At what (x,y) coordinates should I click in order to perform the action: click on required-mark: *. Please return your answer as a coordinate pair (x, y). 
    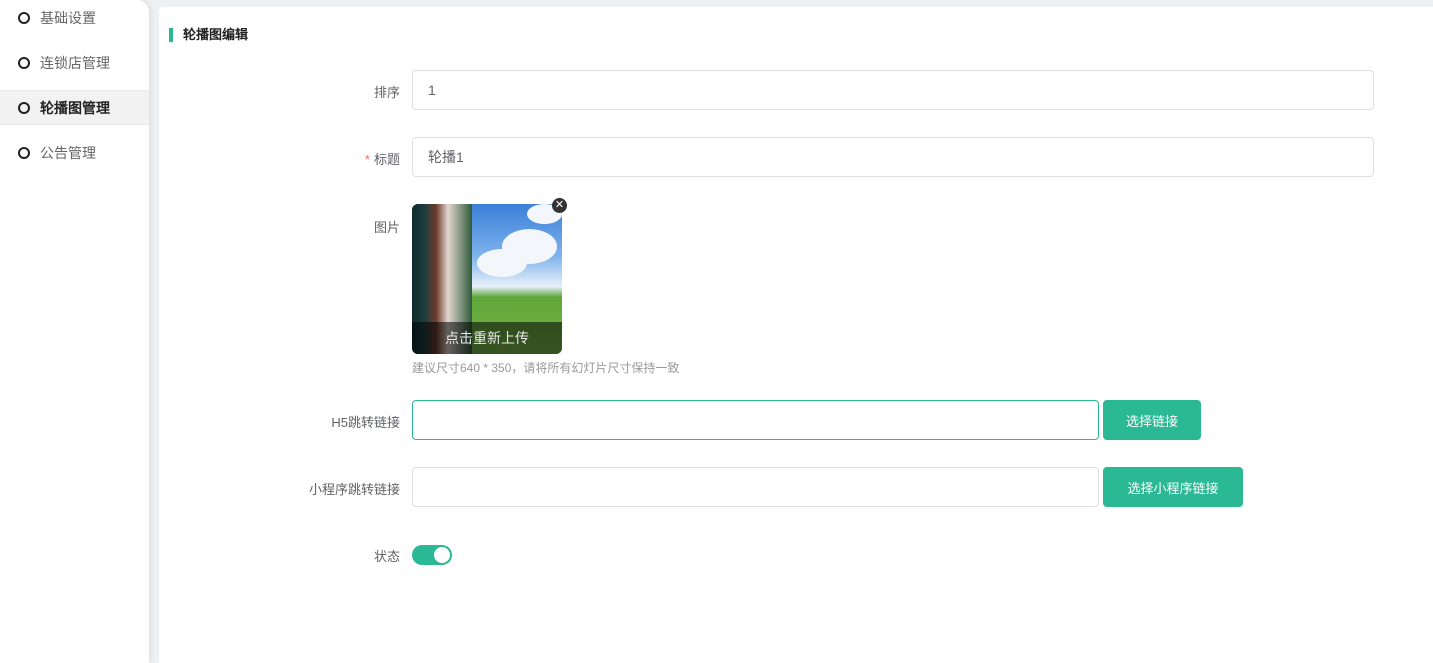
    Looking at the image, I should click on (367, 159).